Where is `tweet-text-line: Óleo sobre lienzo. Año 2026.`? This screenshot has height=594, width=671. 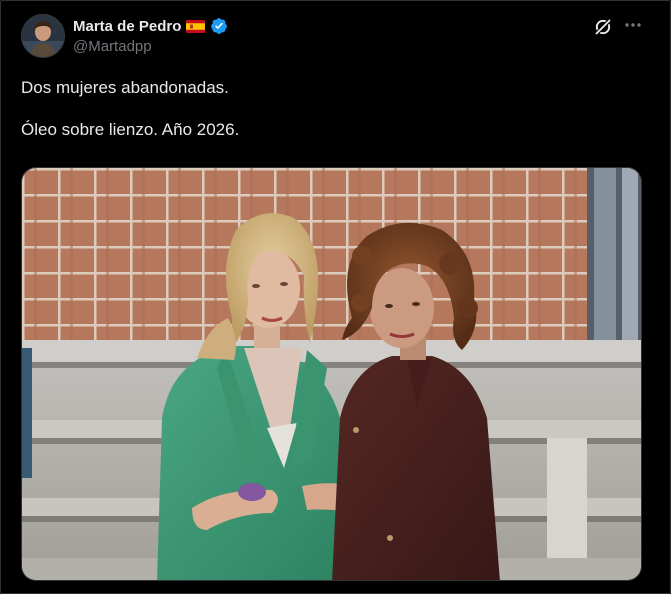 tweet-text-line: Óleo sobre lienzo. Año 2026. is located at coordinates (130, 129).